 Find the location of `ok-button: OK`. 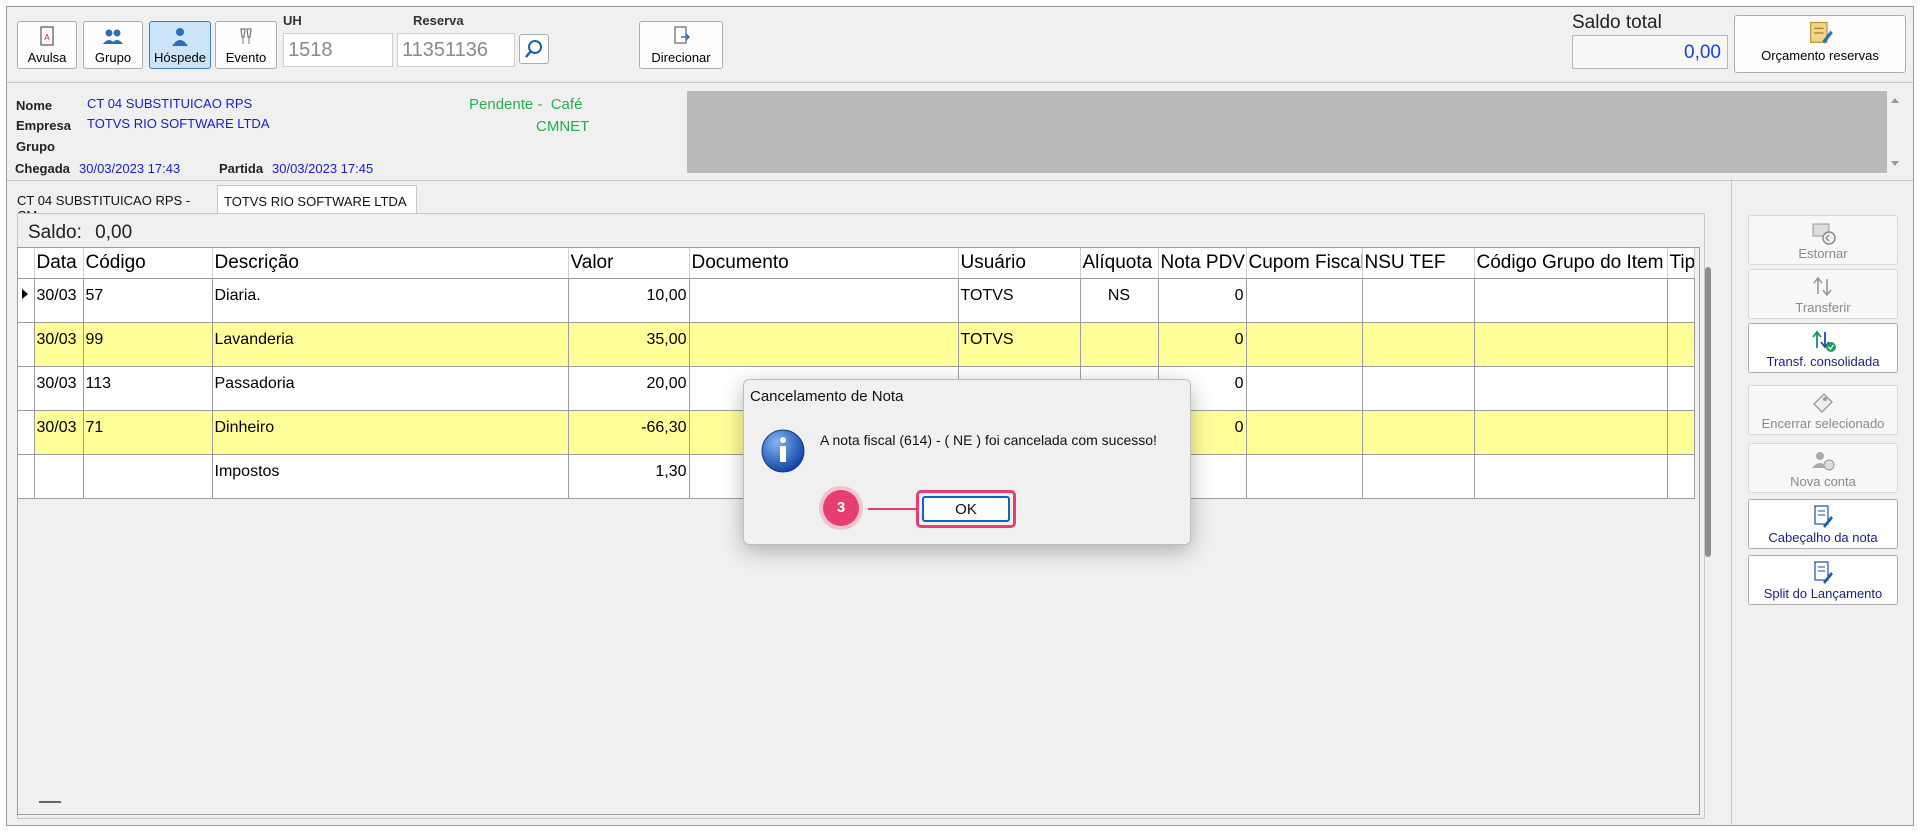

ok-button: OK is located at coordinates (966, 509).